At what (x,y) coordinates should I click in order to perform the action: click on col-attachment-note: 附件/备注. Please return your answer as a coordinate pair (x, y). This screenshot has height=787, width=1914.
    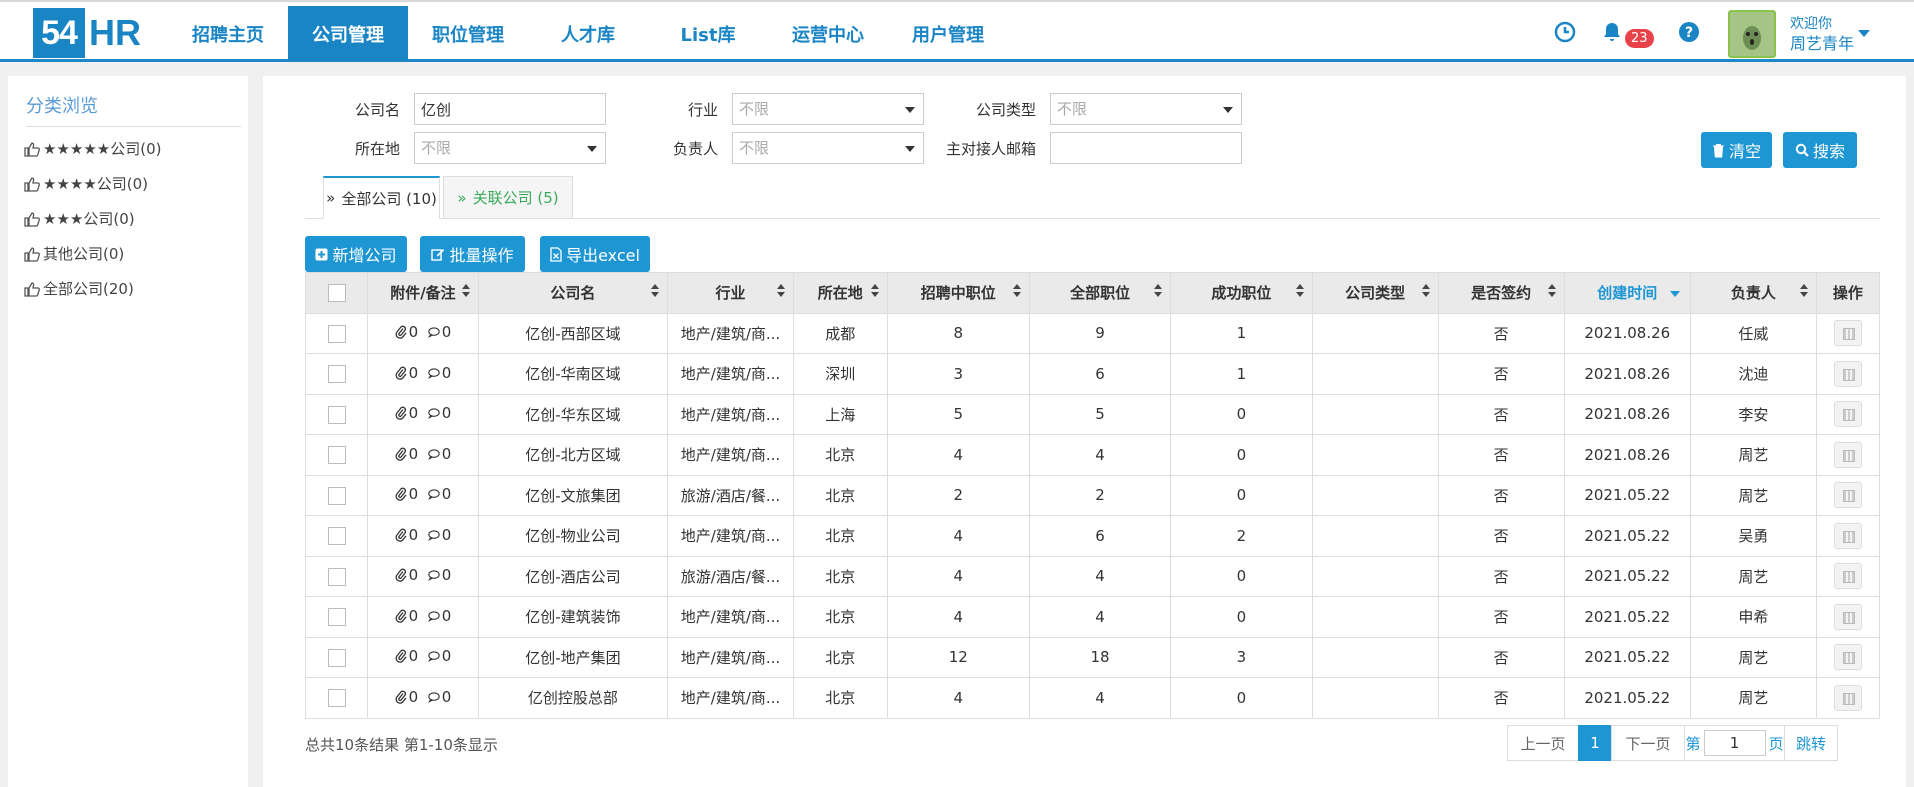
    Looking at the image, I should click on (423, 293).